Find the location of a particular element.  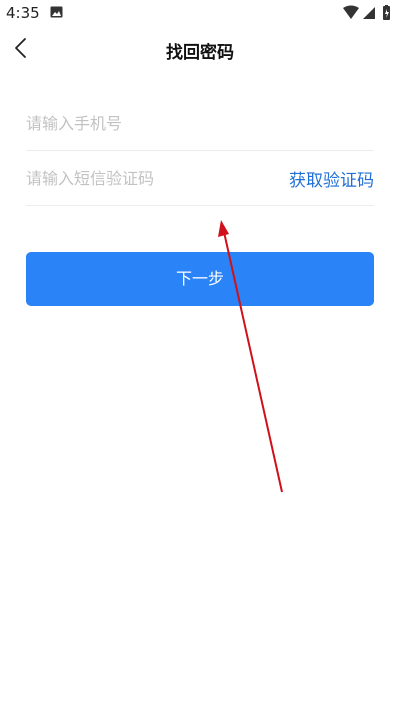

sms-code-field-row: 获取验证码 is located at coordinates (200, 178).